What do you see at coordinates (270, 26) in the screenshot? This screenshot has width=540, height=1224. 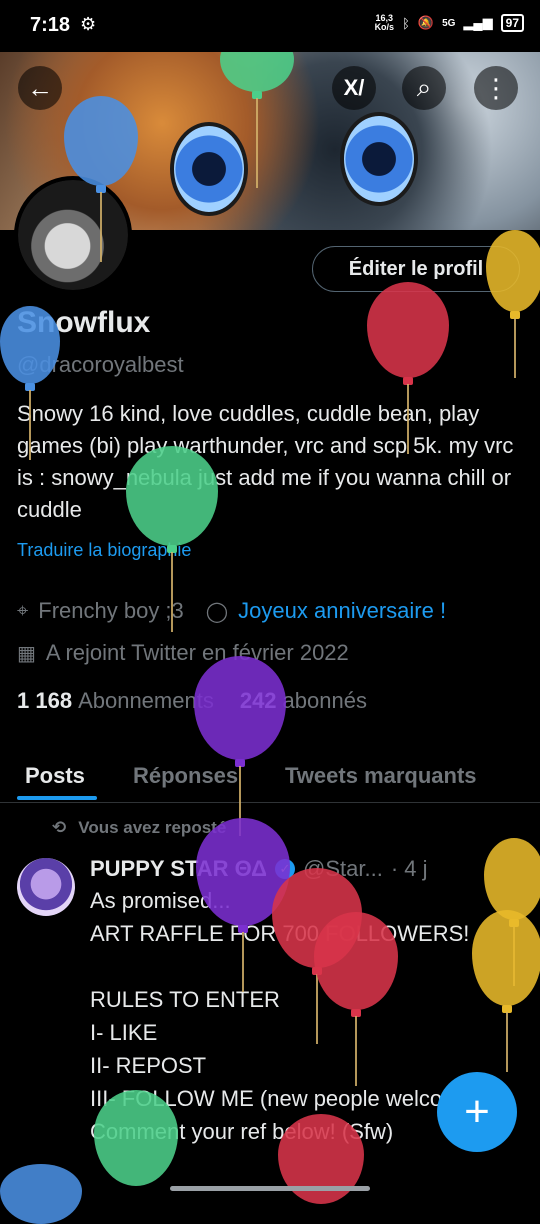 I see `status-bar: 7:18 ⚙ 16,3 Ko/s ᛒ 🔕 5G ▂▄▆ 97` at bounding box center [270, 26].